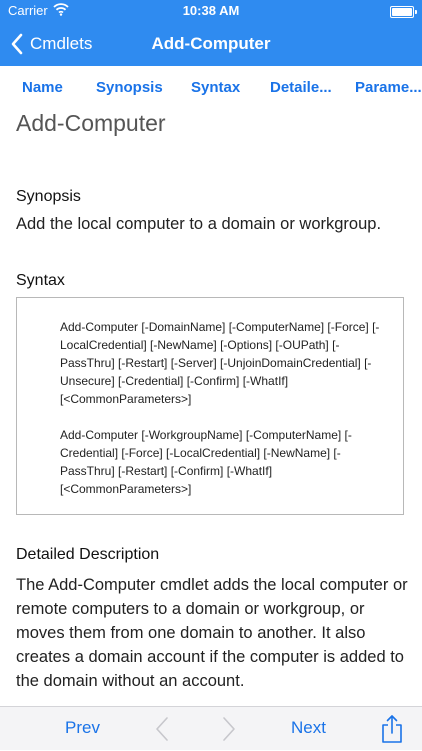 The height and width of the screenshot is (751, 422). I want to click on status-bar: Carrier 10:38 AM, so click(211, 11).